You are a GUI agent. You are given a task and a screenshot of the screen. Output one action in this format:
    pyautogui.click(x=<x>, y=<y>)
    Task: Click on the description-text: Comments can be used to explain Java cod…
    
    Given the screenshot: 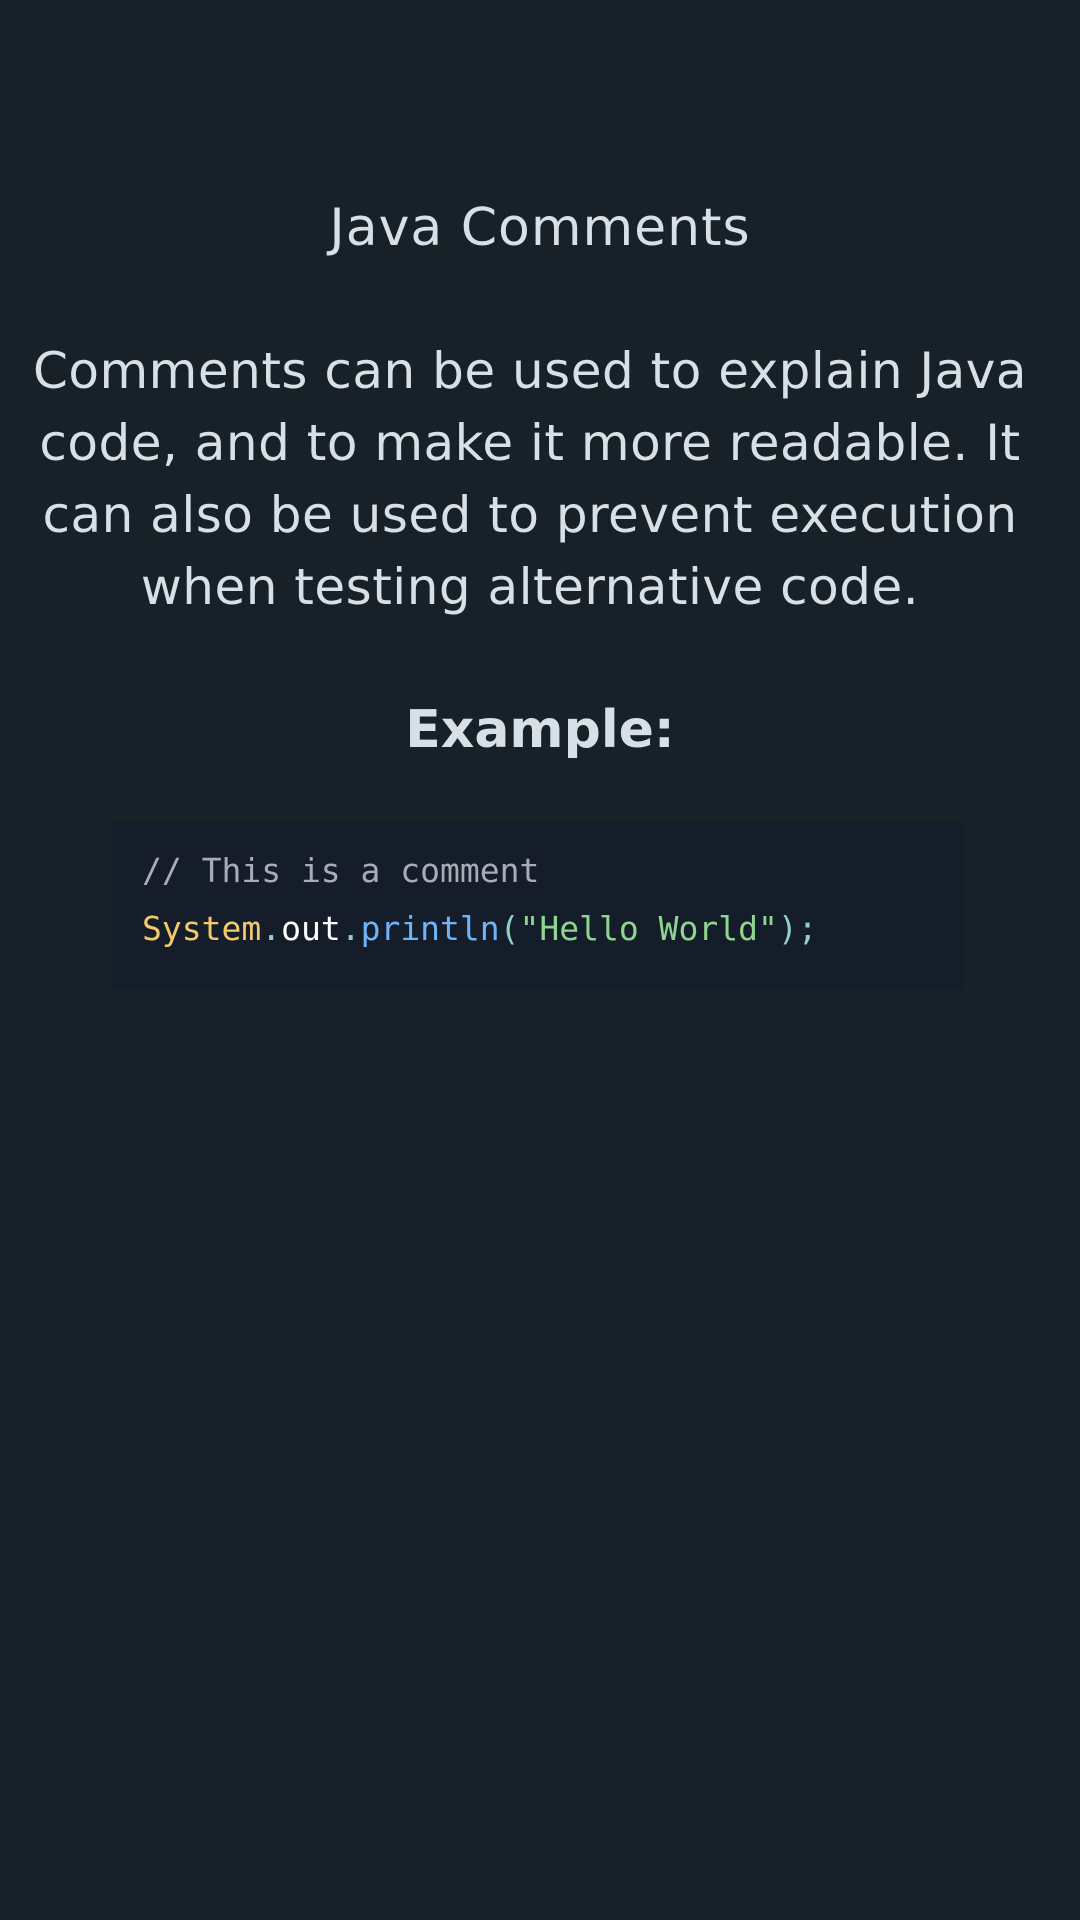 What is the action you would take?
    pyautogui.click(x=530, y=479)
    